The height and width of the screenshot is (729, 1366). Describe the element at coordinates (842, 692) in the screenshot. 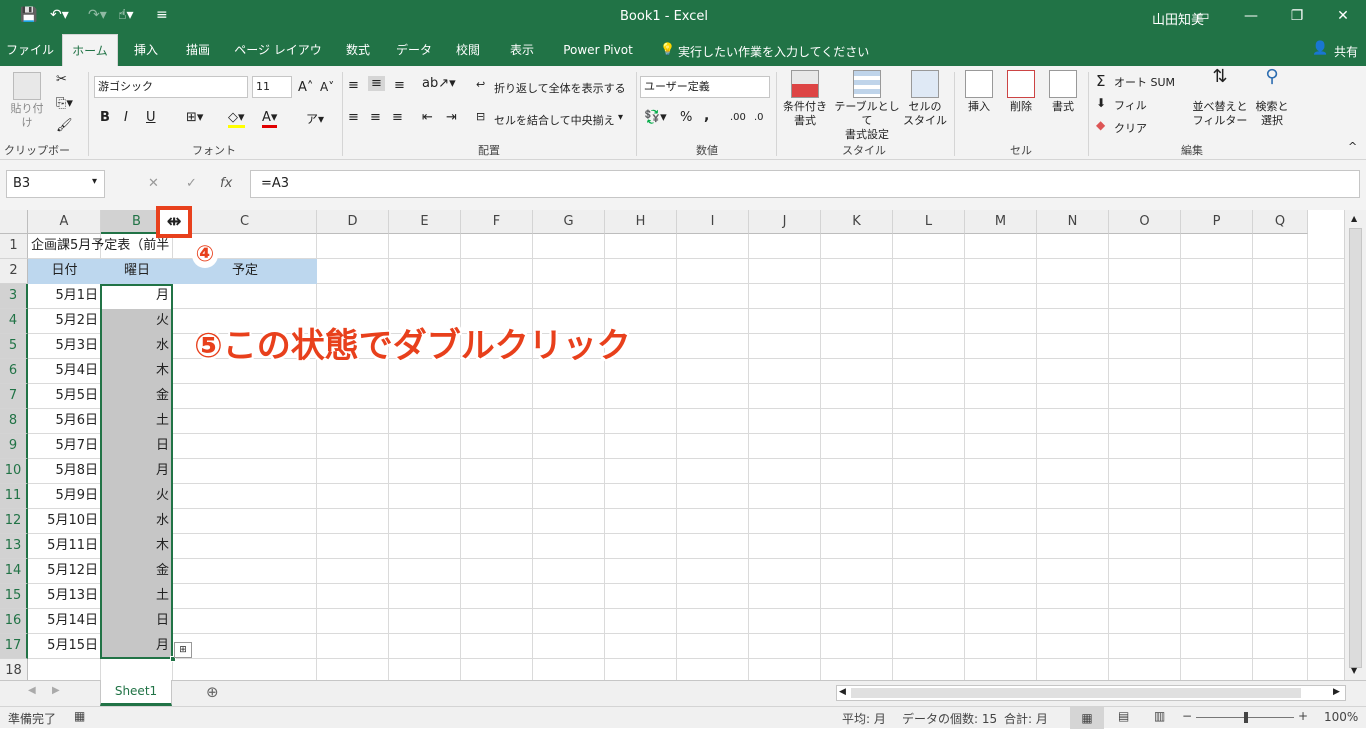

I see `scroll-left-icon: ◀` at that location.